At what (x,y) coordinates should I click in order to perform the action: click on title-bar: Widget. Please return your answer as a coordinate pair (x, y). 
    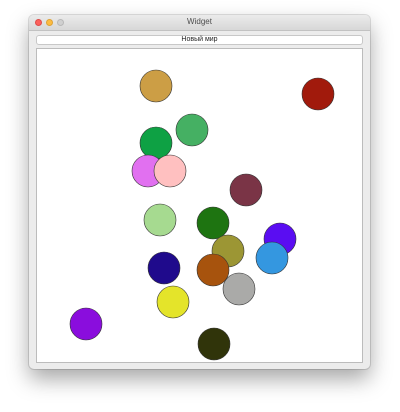
    Looking at the image, I should click on (199, 23).